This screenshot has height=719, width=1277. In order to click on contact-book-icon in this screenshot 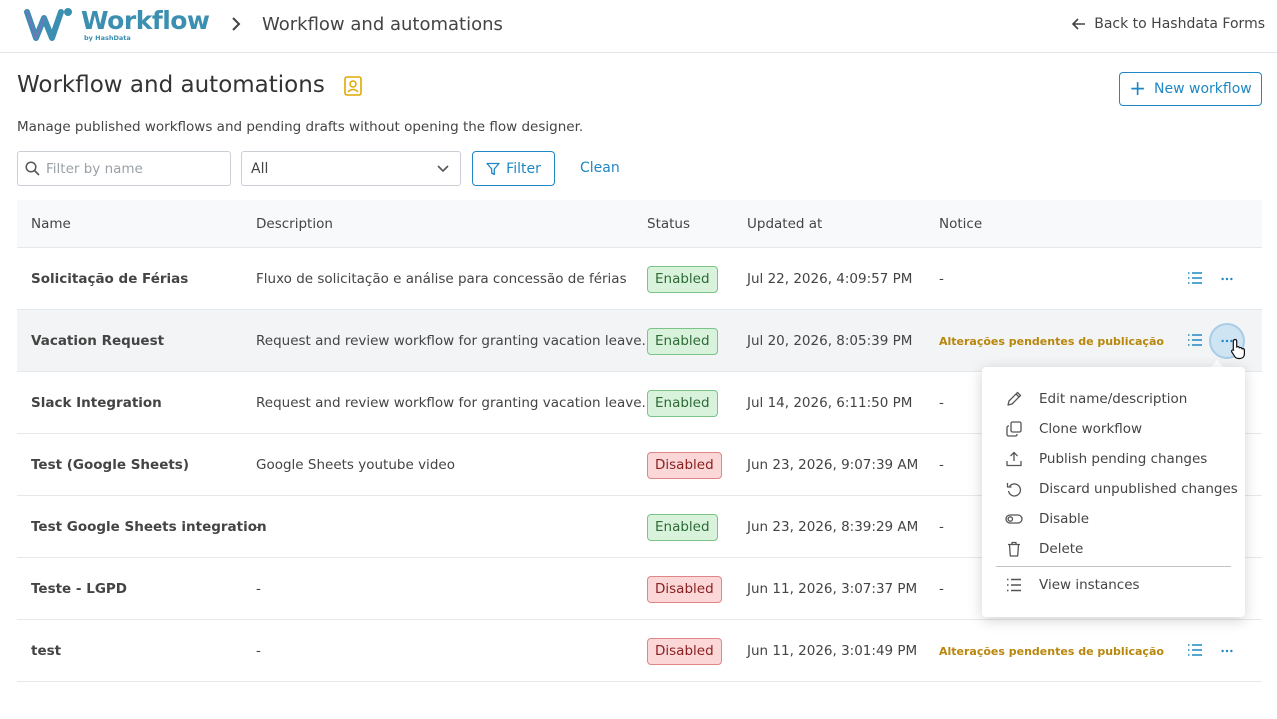, I will do `click(353, 86)`.